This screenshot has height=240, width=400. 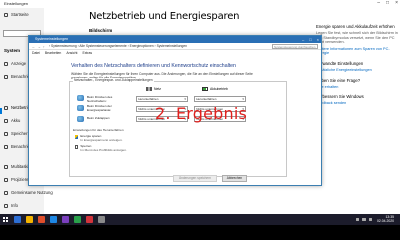 What do you see at coordinates (101, 139) in the screenshot?
I see `checkbox-sublabel: In Energiesparmenü anzeigen.` at bounding box center [101, 139].